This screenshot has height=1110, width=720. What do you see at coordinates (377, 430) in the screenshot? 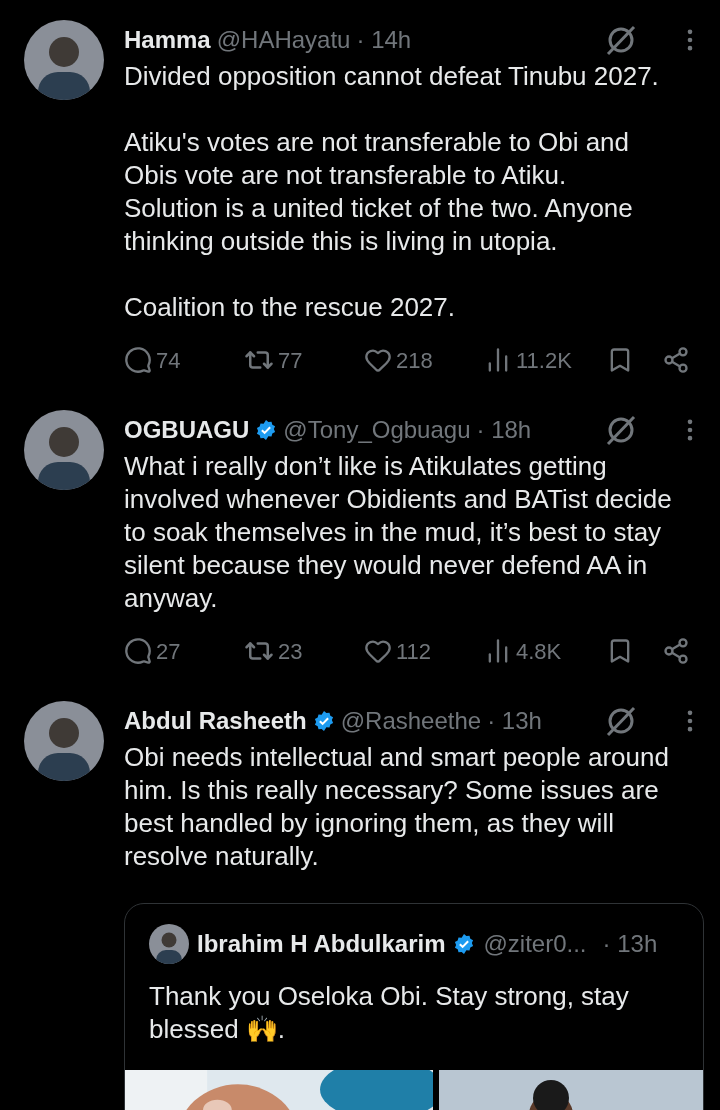
I see `author-handle: @Tony_Ogbuagu` at bounding box center [377, 430].